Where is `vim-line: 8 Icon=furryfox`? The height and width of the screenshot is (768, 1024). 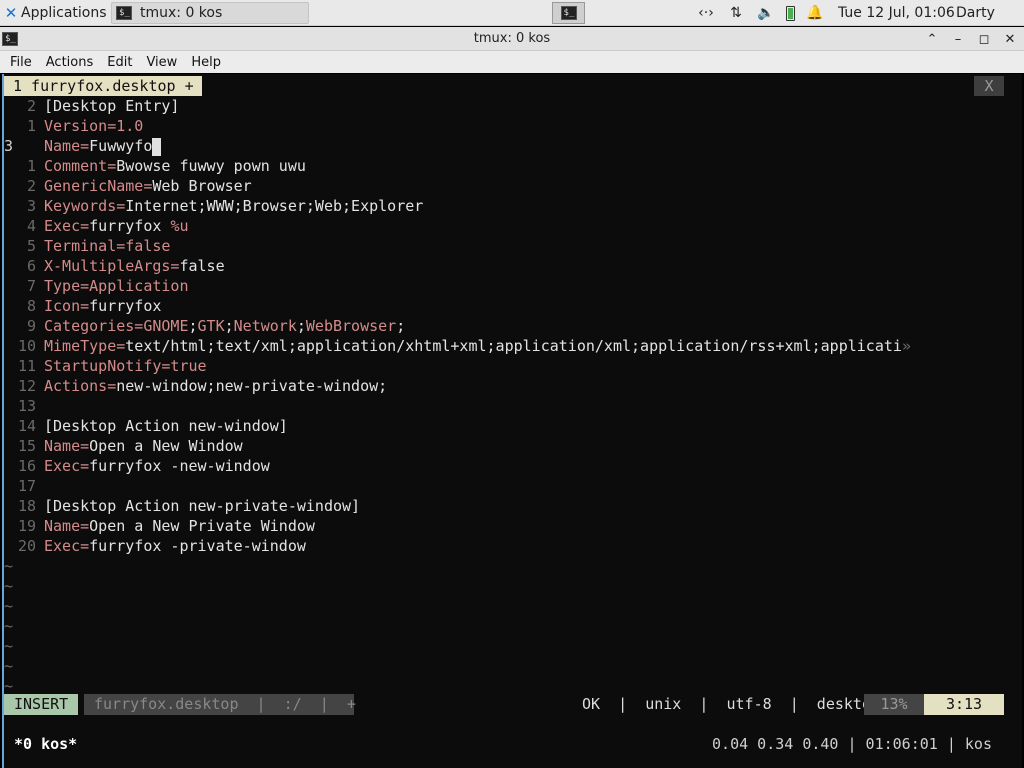
vim-line: 8 Icon=furryfox is located at coordinates (82, 306).